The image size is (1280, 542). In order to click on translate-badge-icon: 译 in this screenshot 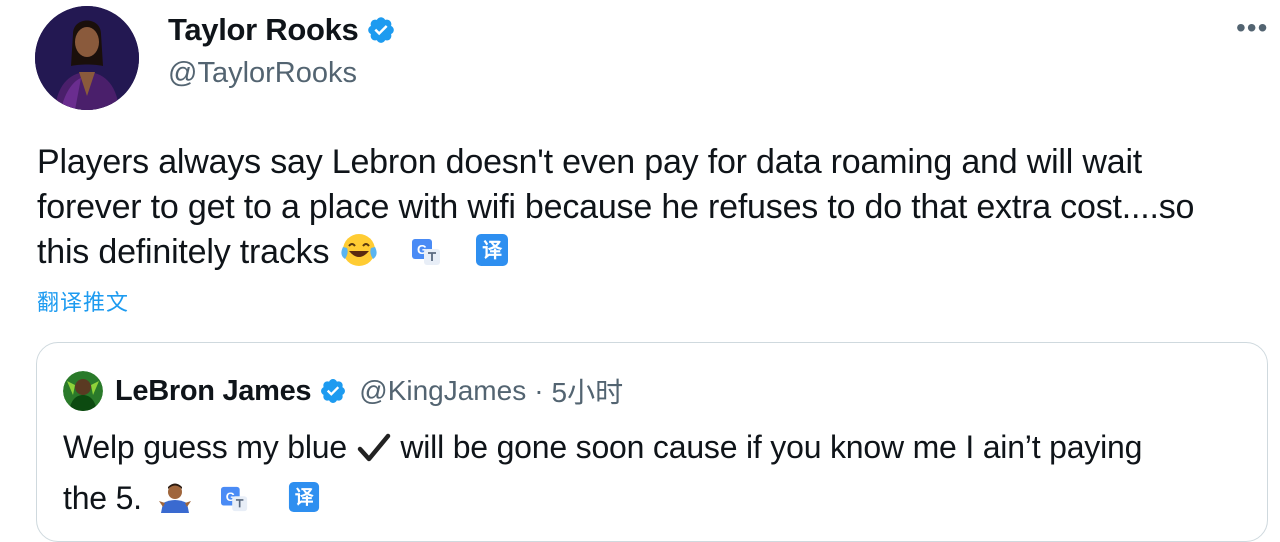, I will do `click(492, 256)`.